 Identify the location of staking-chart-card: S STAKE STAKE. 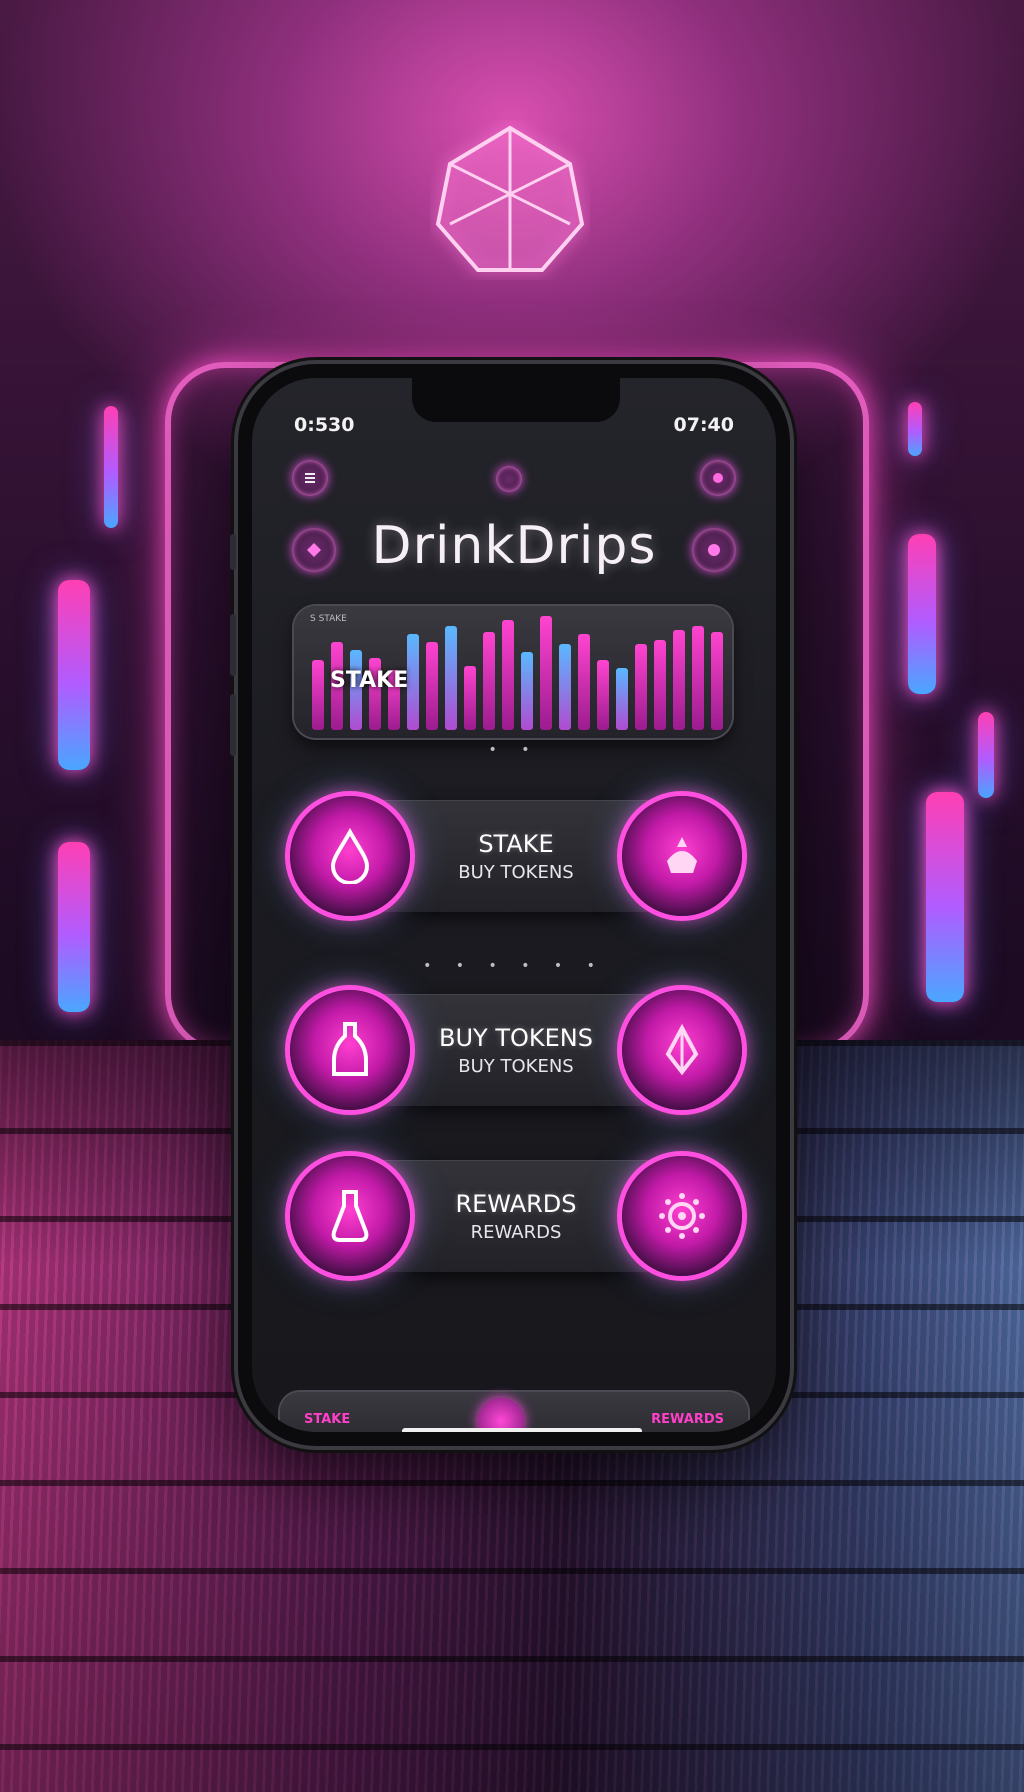
(513, 672).